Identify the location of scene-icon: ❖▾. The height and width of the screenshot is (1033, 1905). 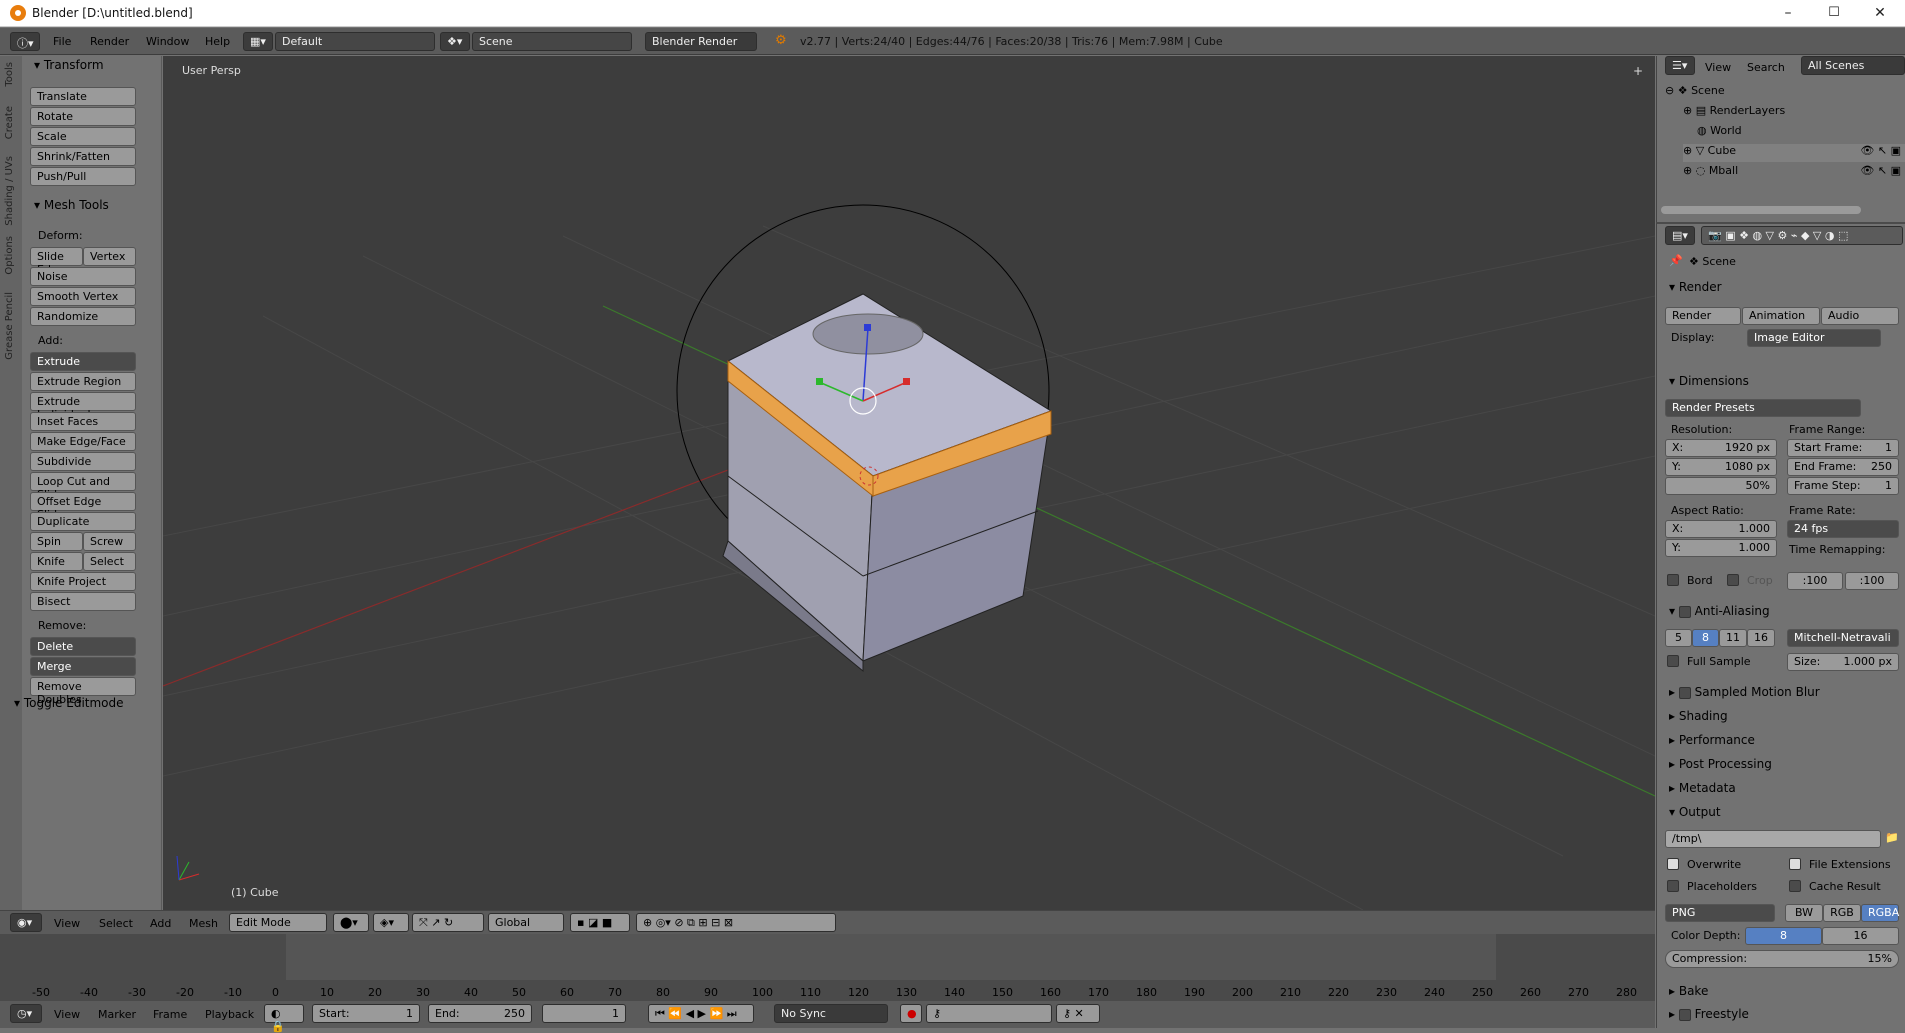
(455, 41).